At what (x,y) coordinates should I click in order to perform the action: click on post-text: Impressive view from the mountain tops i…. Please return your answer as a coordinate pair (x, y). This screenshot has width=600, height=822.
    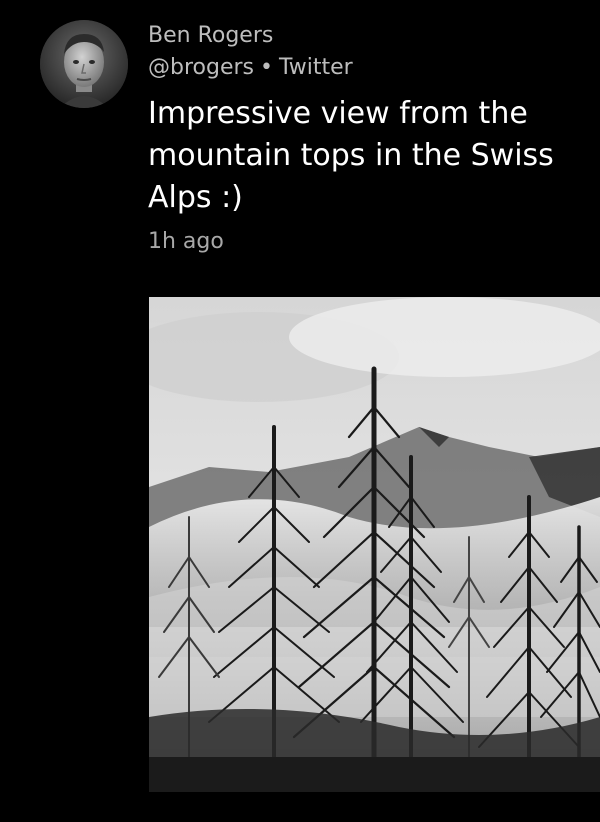
    Looking at the image, I should click on (351, 155).